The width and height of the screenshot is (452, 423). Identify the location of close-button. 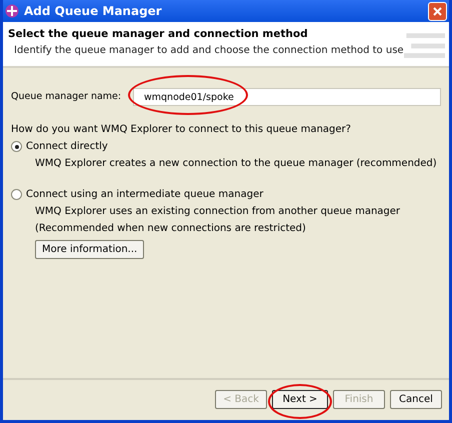
(437, 11).